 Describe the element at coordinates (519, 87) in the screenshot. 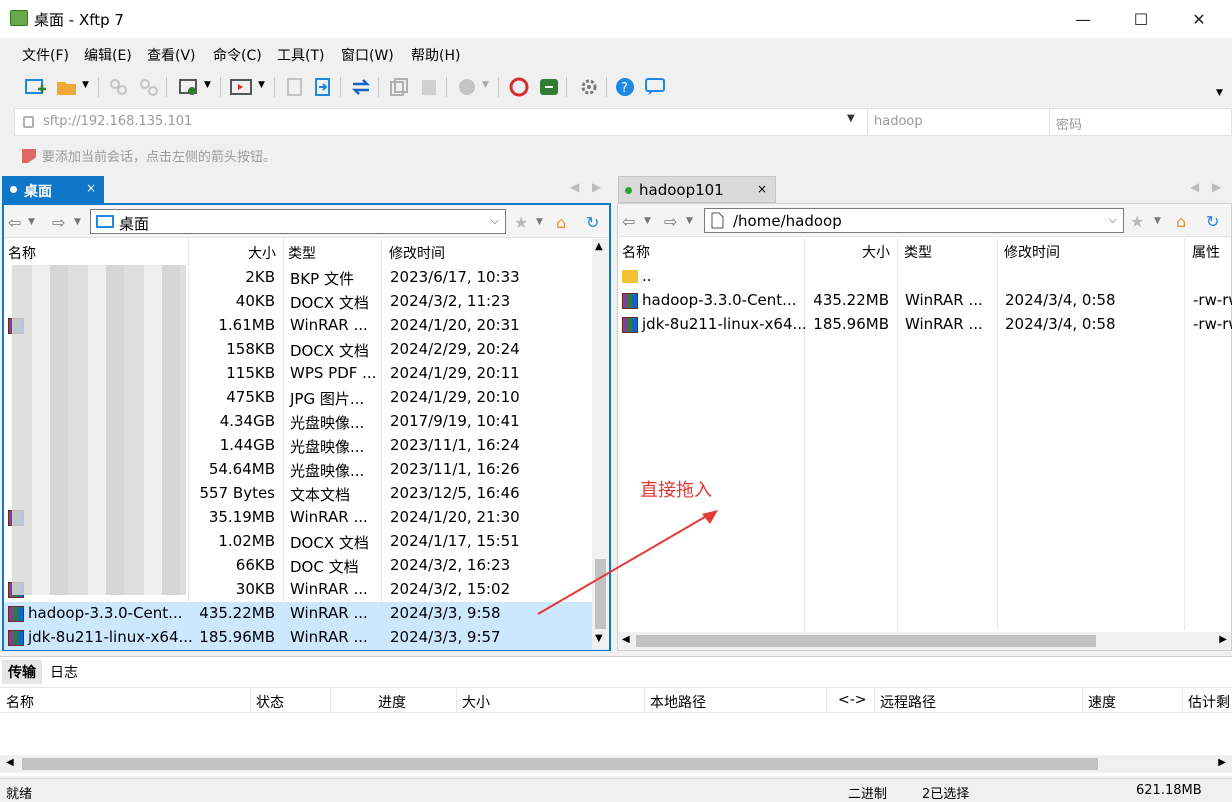

I see `xshell-icon` at that location.